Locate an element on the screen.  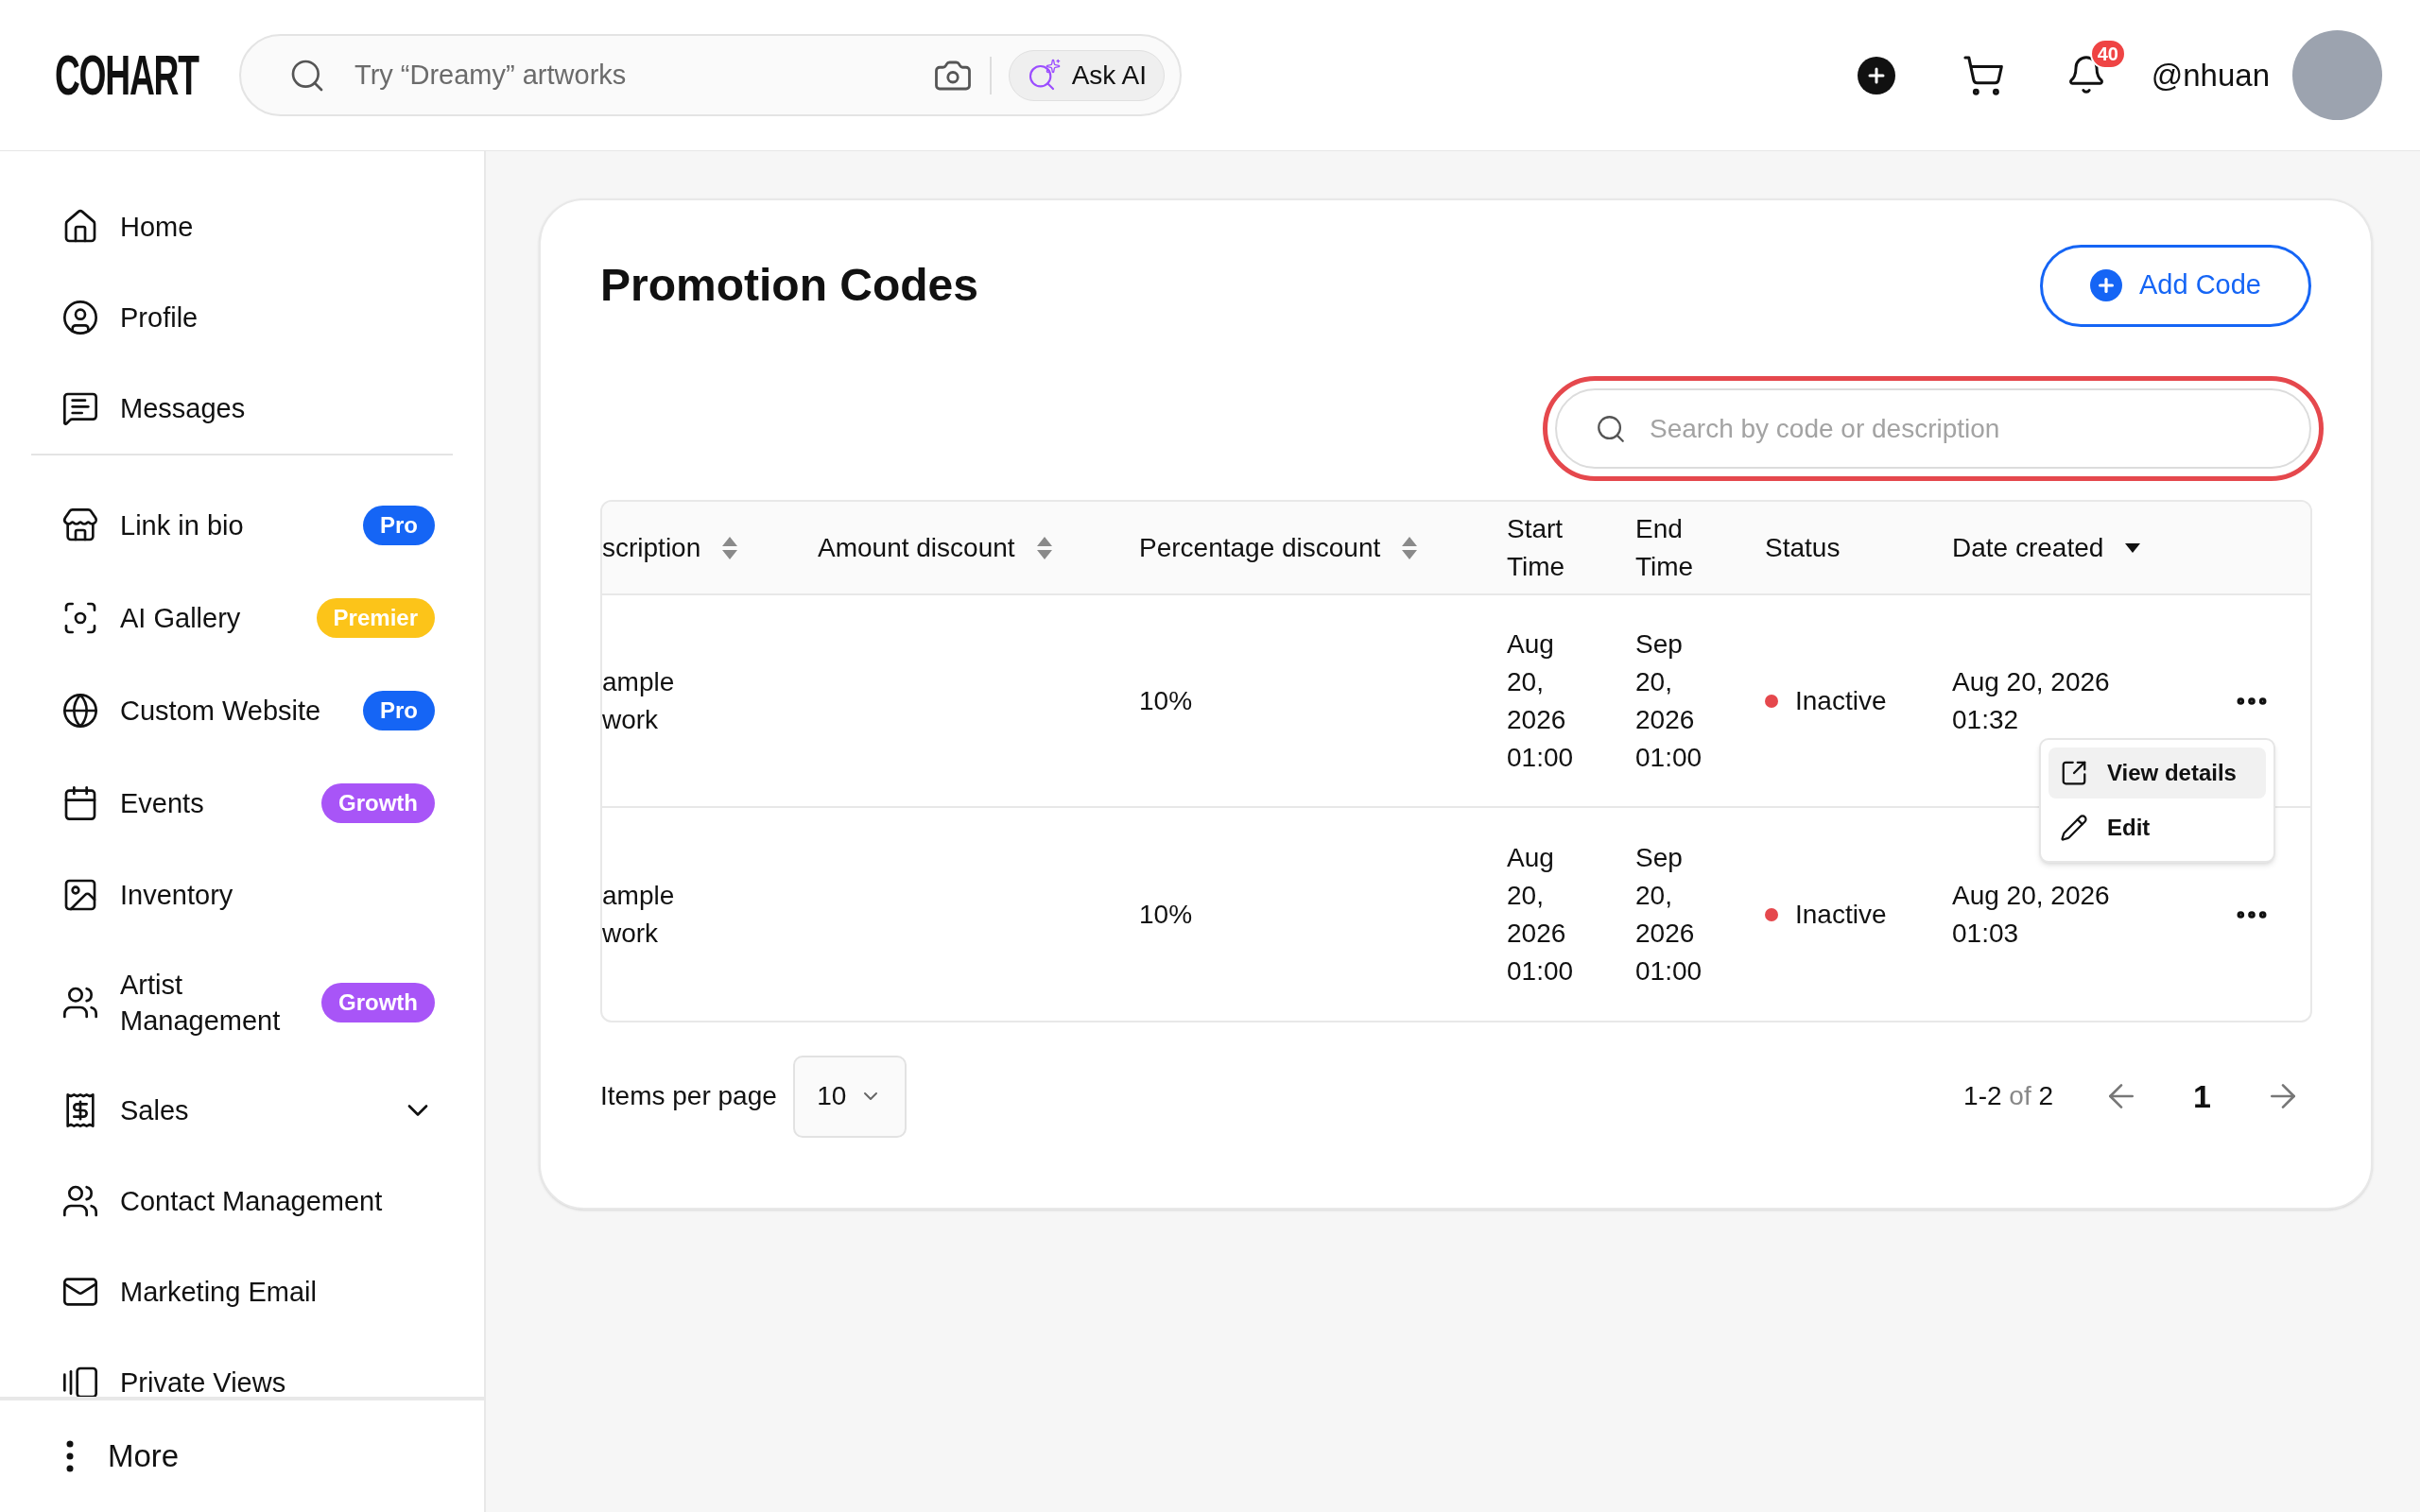
sidebar-item: AI Gallery Premier is located at coordinates (242, 618).